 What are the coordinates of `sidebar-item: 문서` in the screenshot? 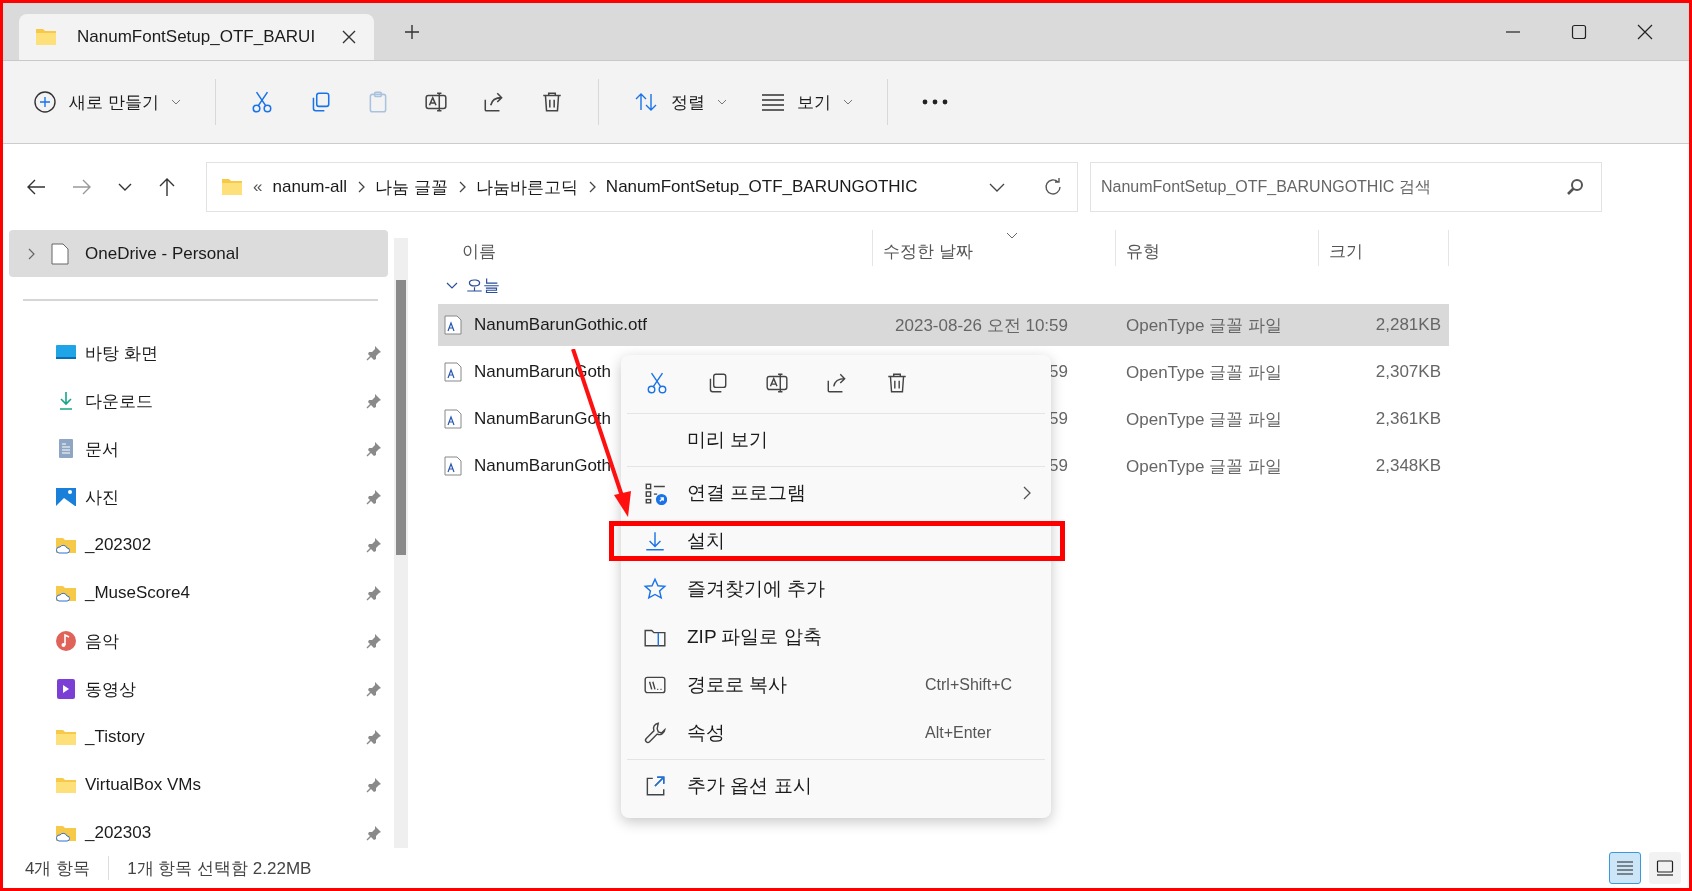 It's located at (198, 449).